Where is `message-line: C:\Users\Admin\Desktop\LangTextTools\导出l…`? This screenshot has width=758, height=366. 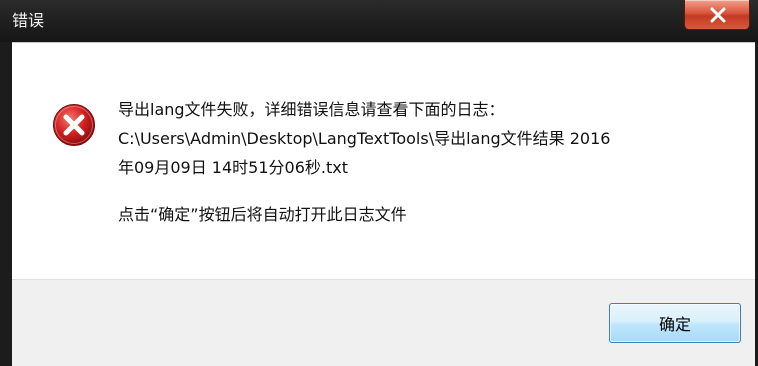 message-line: C:\Users\Admin\Desktop\LangTextTools\导出l… is located at coordinates (364, 138).